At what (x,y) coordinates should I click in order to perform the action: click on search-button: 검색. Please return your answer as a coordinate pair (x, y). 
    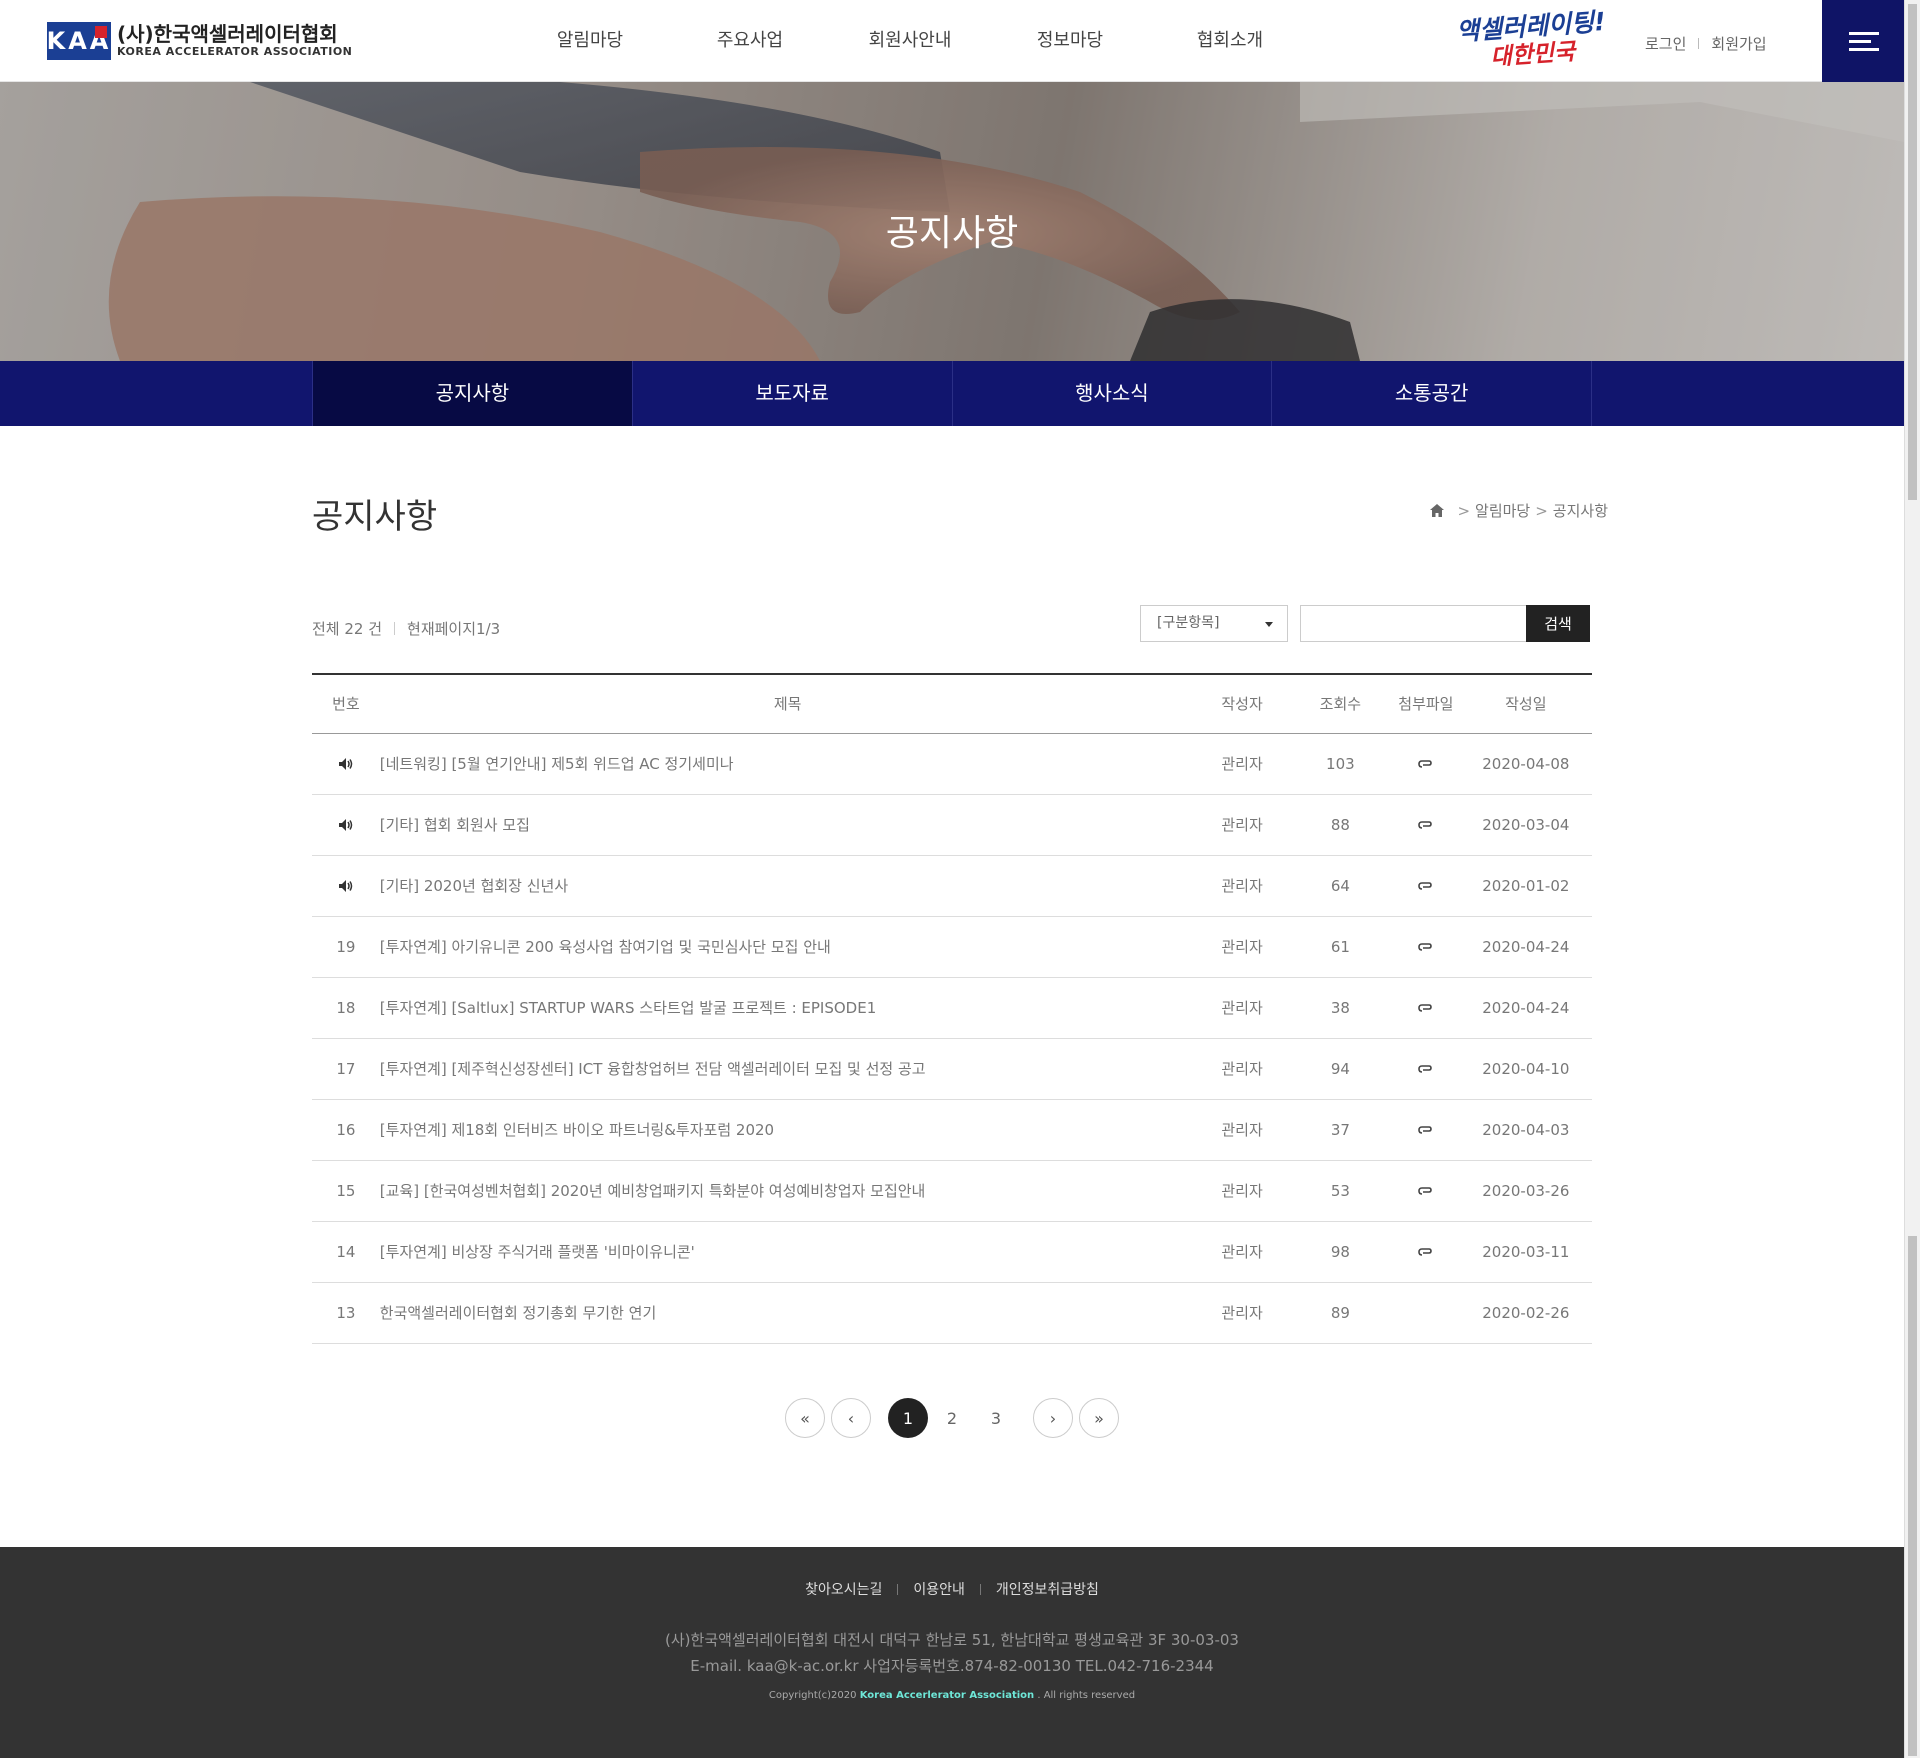
    Looking at the image, I should click on (1558, 623).